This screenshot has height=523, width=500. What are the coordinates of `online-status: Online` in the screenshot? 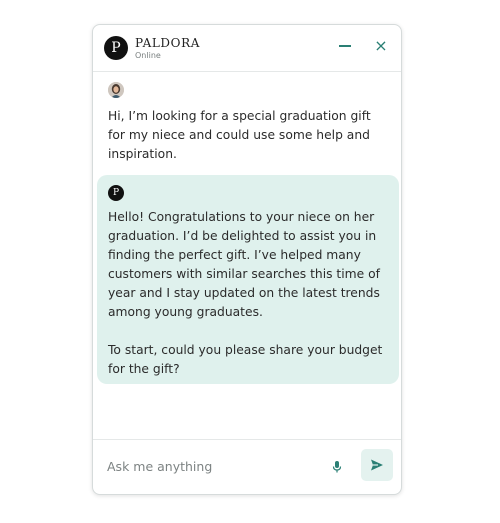 It's located at (148, 55).